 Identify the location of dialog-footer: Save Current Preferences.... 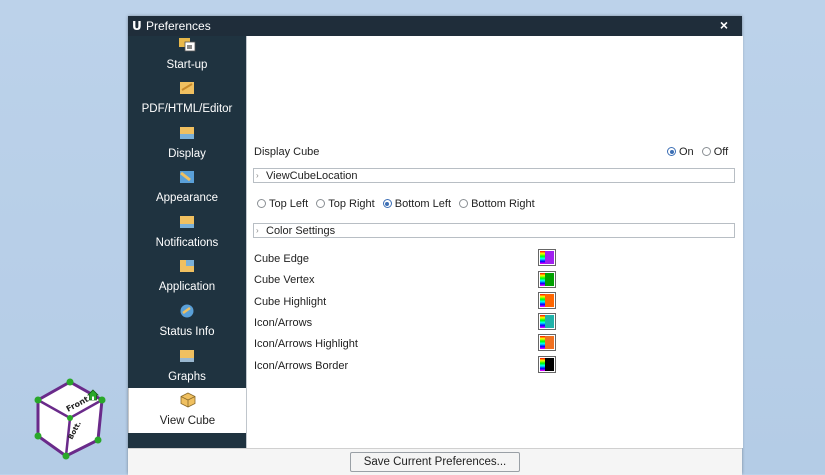
(435, 461).